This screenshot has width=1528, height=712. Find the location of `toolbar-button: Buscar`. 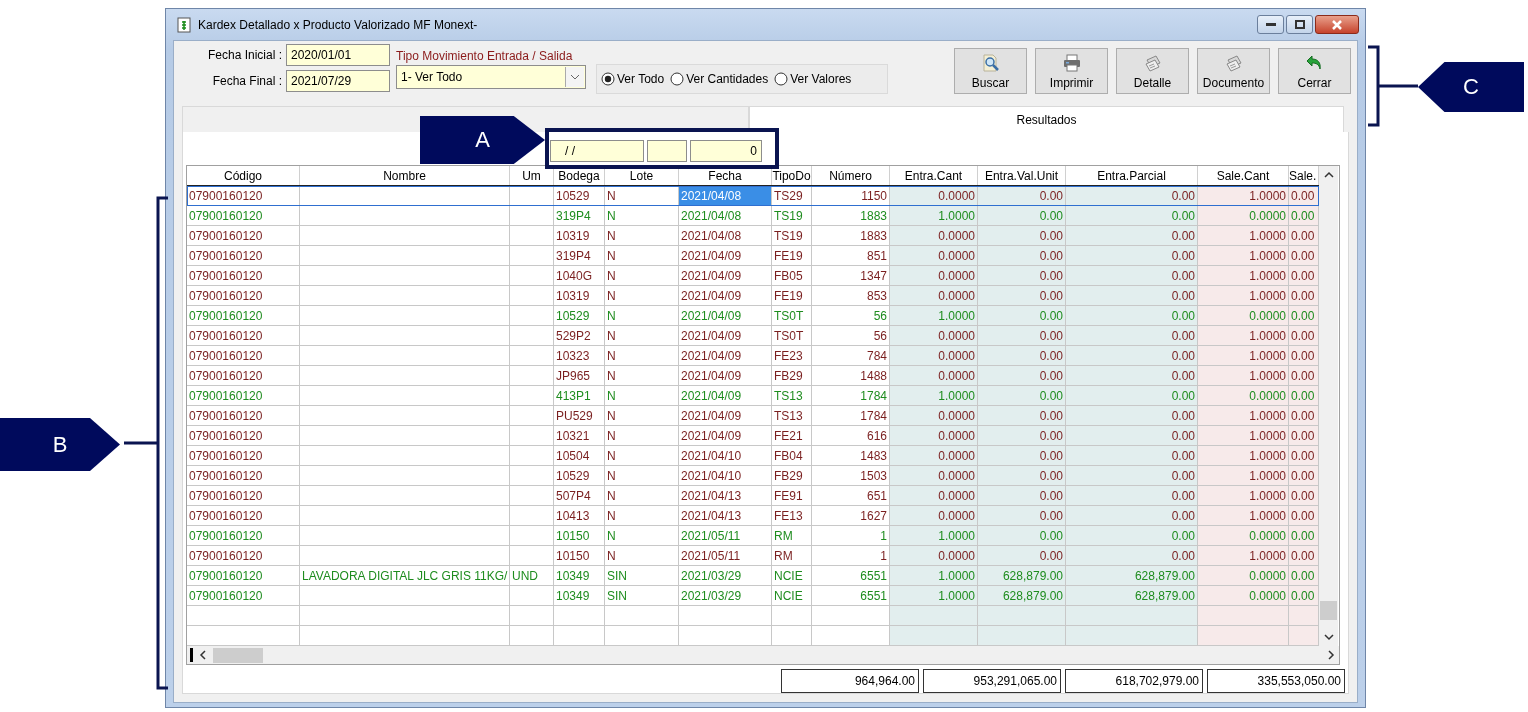

toolbar-button: Buscar is located at coordinates (990, 71).